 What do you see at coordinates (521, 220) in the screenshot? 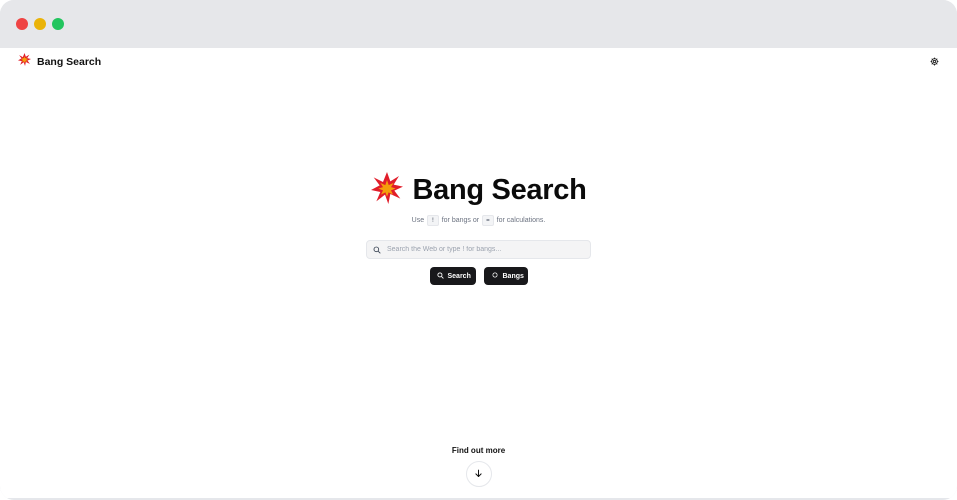
I see `subtitle-suffix: for calculations.` at bounding box center [521, 220].